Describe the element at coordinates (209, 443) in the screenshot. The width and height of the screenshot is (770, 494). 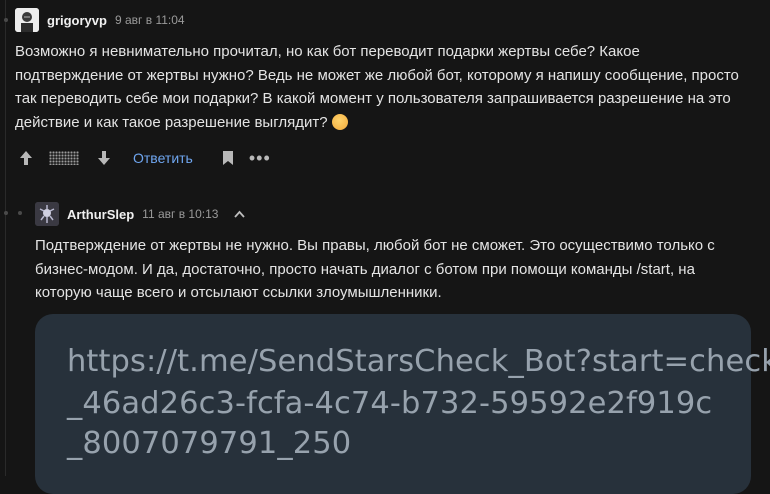
I see `image-text-line: _8007079791_250` at that location.